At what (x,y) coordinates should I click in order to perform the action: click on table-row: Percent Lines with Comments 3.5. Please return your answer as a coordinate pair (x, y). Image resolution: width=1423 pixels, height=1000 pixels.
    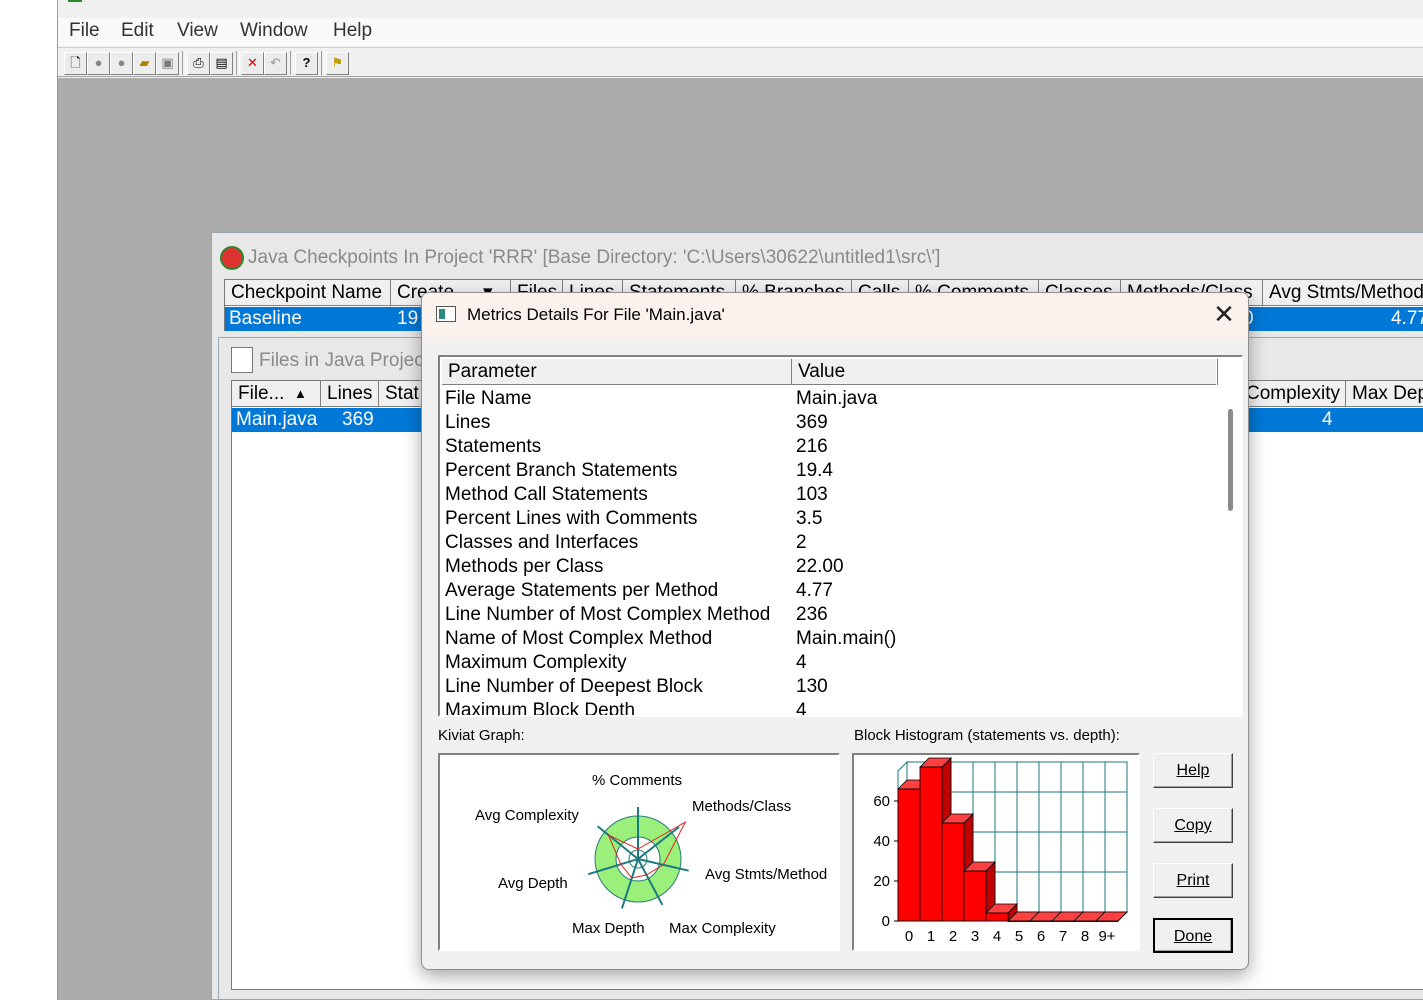
    Looking at the image, I should click on (825, 519).